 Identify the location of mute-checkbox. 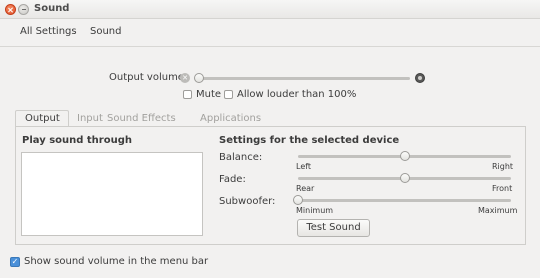
(187, 94).